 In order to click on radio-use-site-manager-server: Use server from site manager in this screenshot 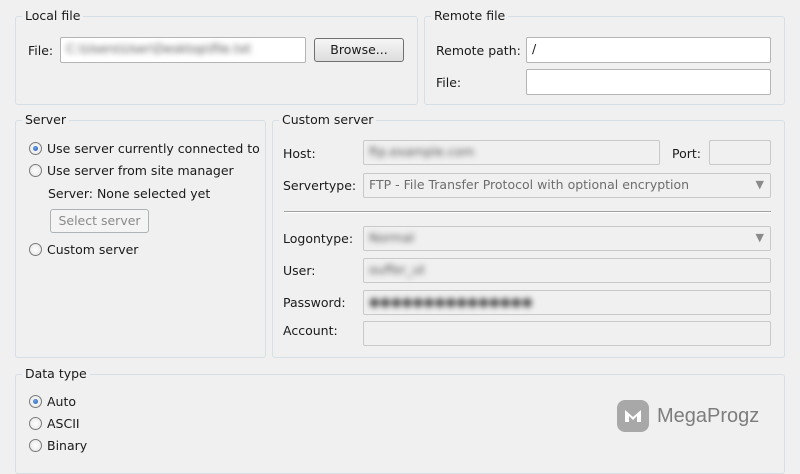, I will do `click(131, 170)`.